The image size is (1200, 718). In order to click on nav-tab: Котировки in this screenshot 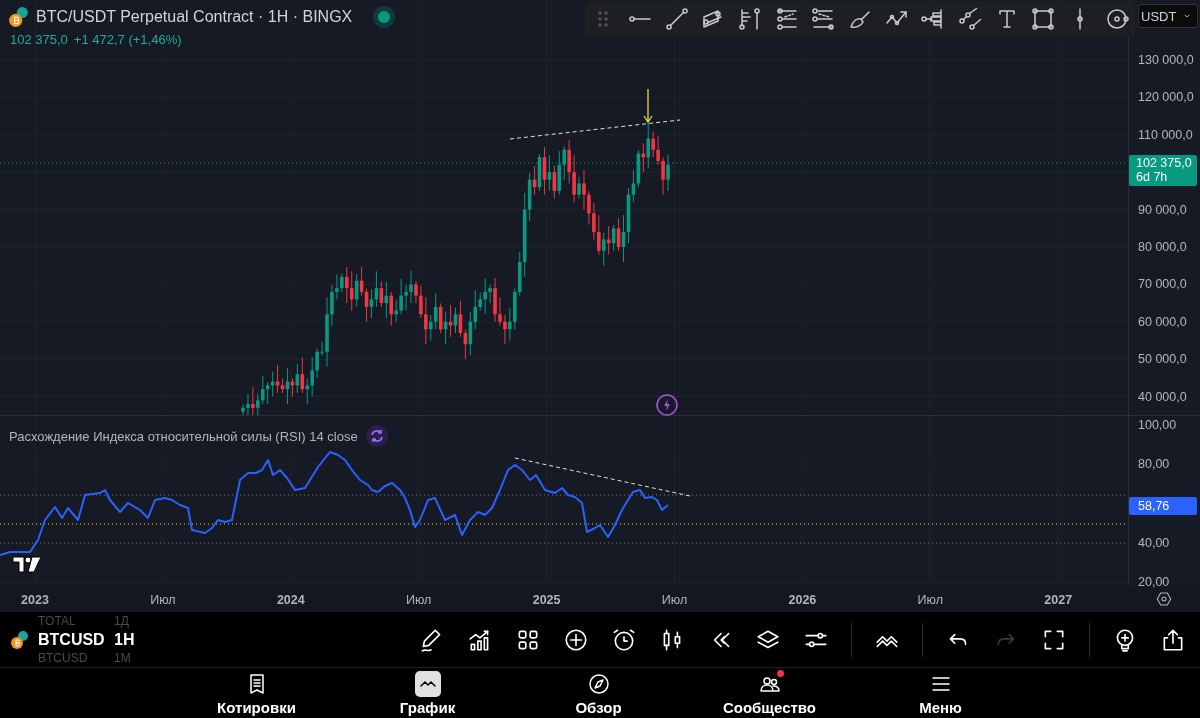, I will do `click(256, 693)`.